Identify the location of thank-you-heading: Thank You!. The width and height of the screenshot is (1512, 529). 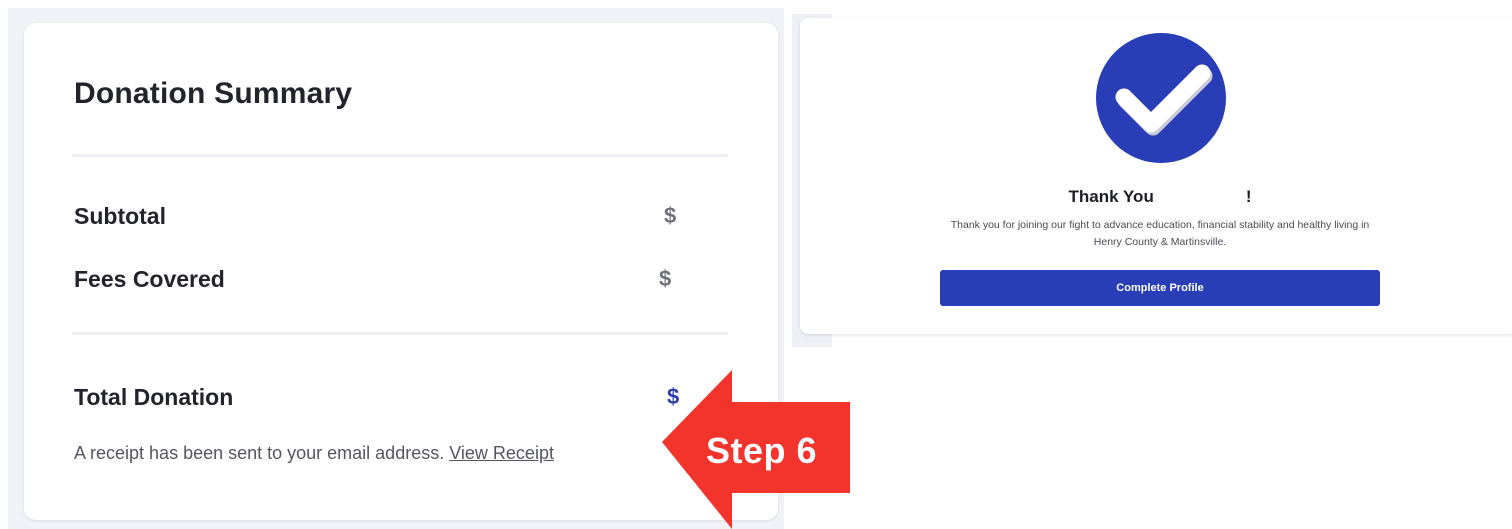
(1156, 197).